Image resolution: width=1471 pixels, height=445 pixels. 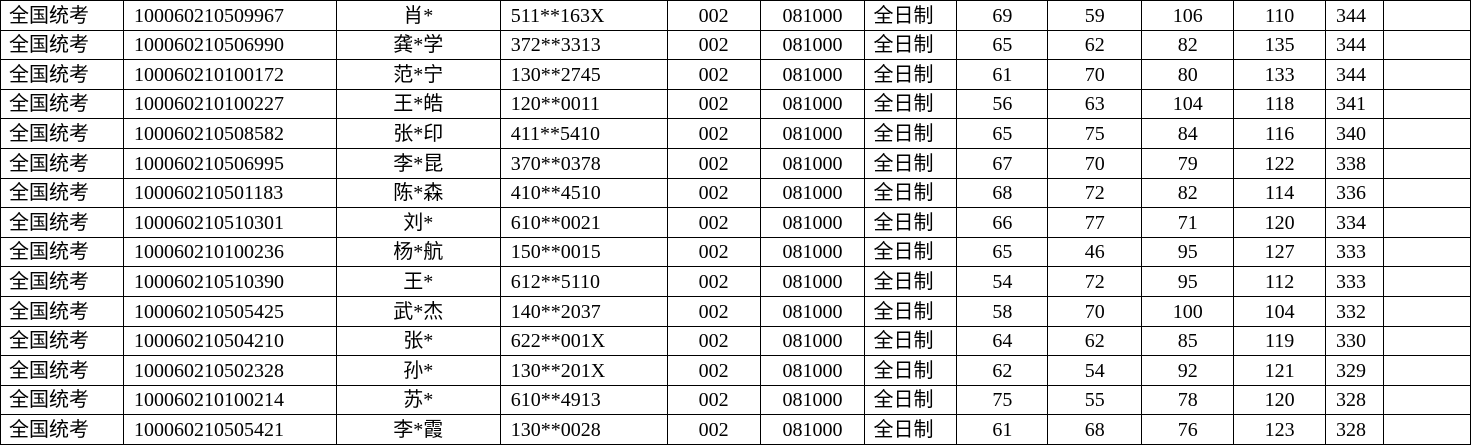 What do you see at coordinates (1188, 15) in the screenshot?
I see `cell-subject1: 106` at bounding box center [1188, 15].